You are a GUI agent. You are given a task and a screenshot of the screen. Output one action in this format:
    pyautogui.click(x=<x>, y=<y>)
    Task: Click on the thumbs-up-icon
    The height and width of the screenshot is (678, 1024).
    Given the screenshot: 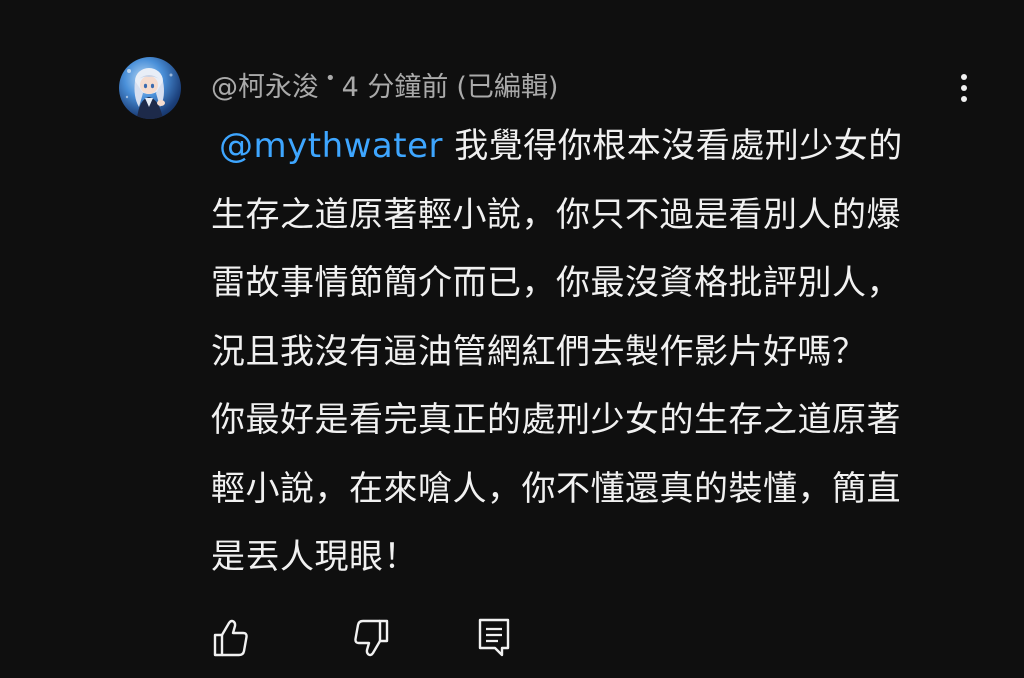 What is the action you would take?
    pyautogui.click(x=230, y=638)
    